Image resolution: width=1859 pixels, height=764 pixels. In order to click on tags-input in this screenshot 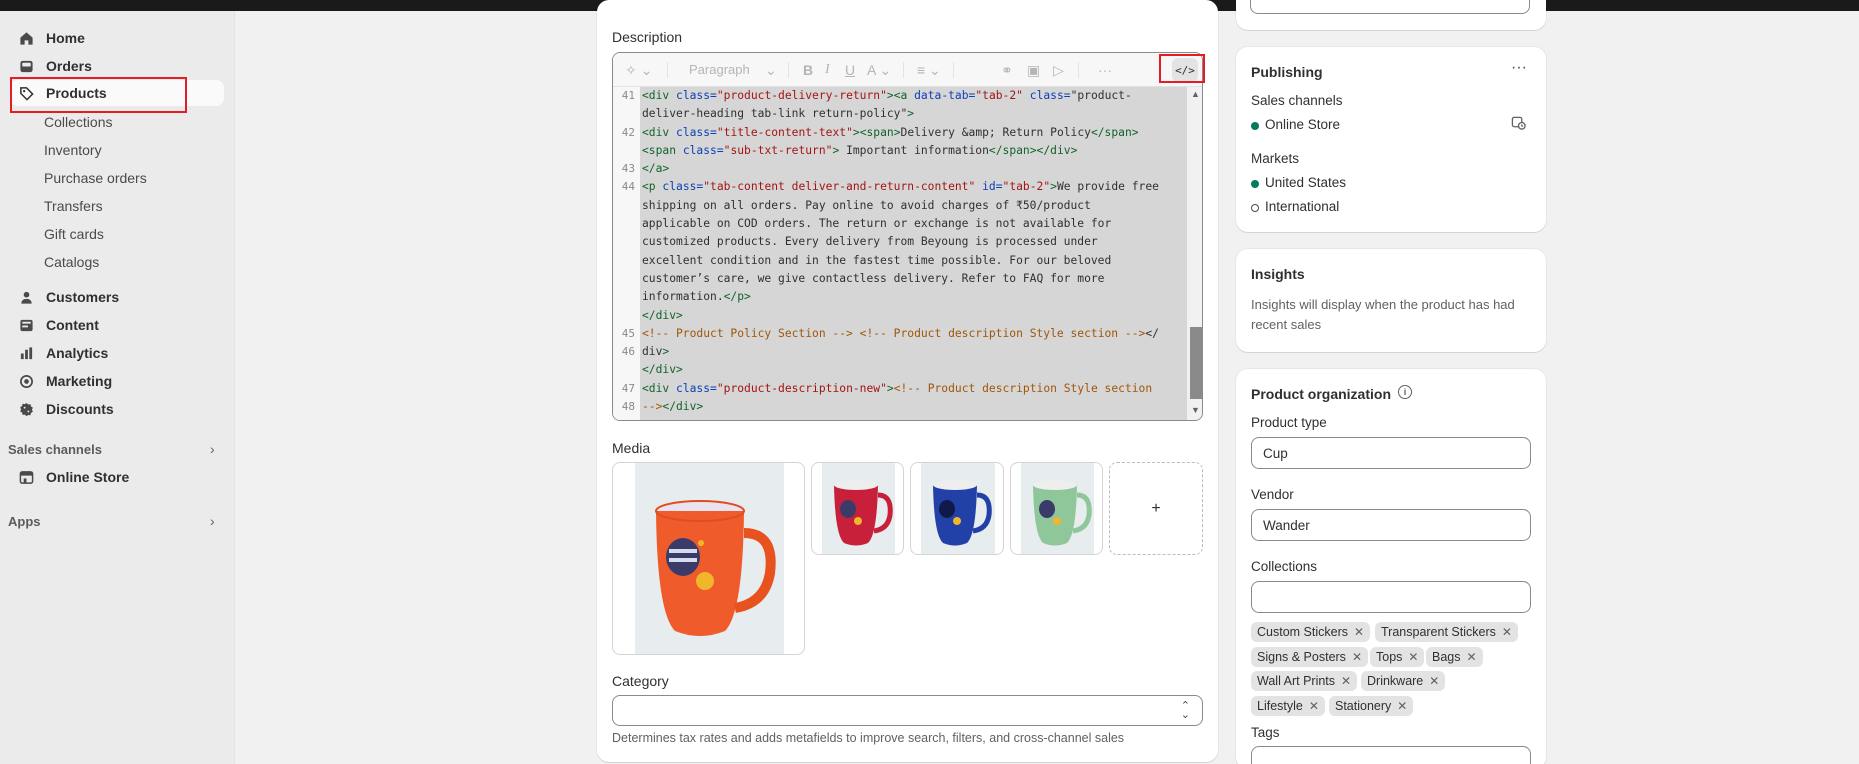, I will do `click(1391, 755)`.